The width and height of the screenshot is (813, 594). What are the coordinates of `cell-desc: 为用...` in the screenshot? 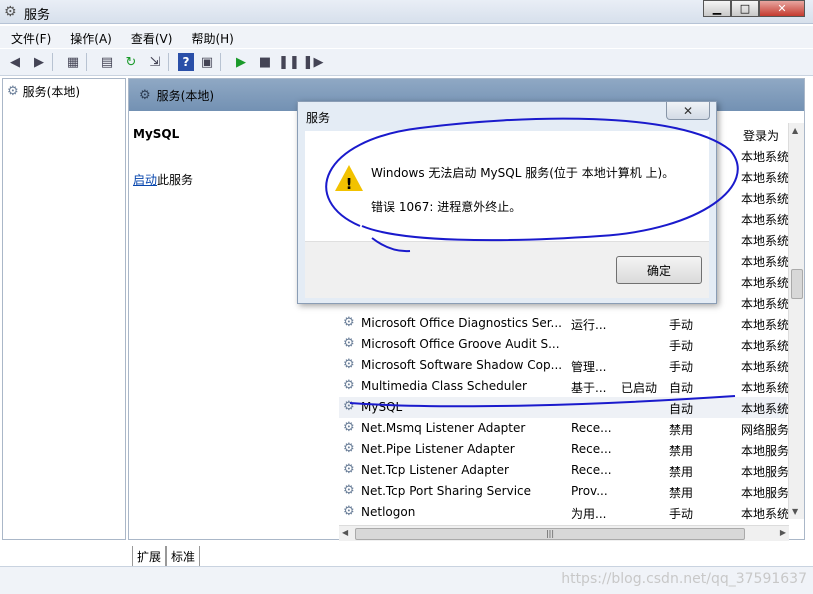 It's located at (589, 514).